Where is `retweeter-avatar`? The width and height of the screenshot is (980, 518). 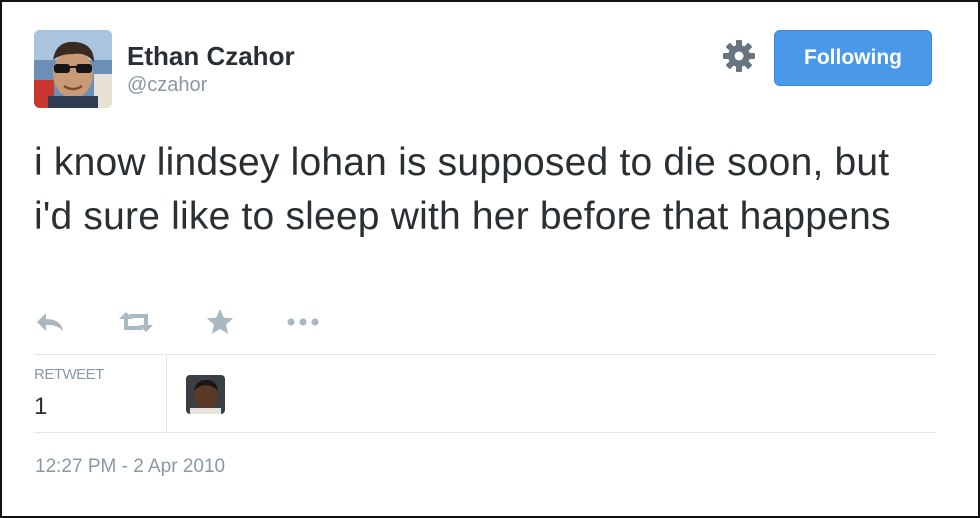 retweeter-avatar is located at coordinates (205, 394).